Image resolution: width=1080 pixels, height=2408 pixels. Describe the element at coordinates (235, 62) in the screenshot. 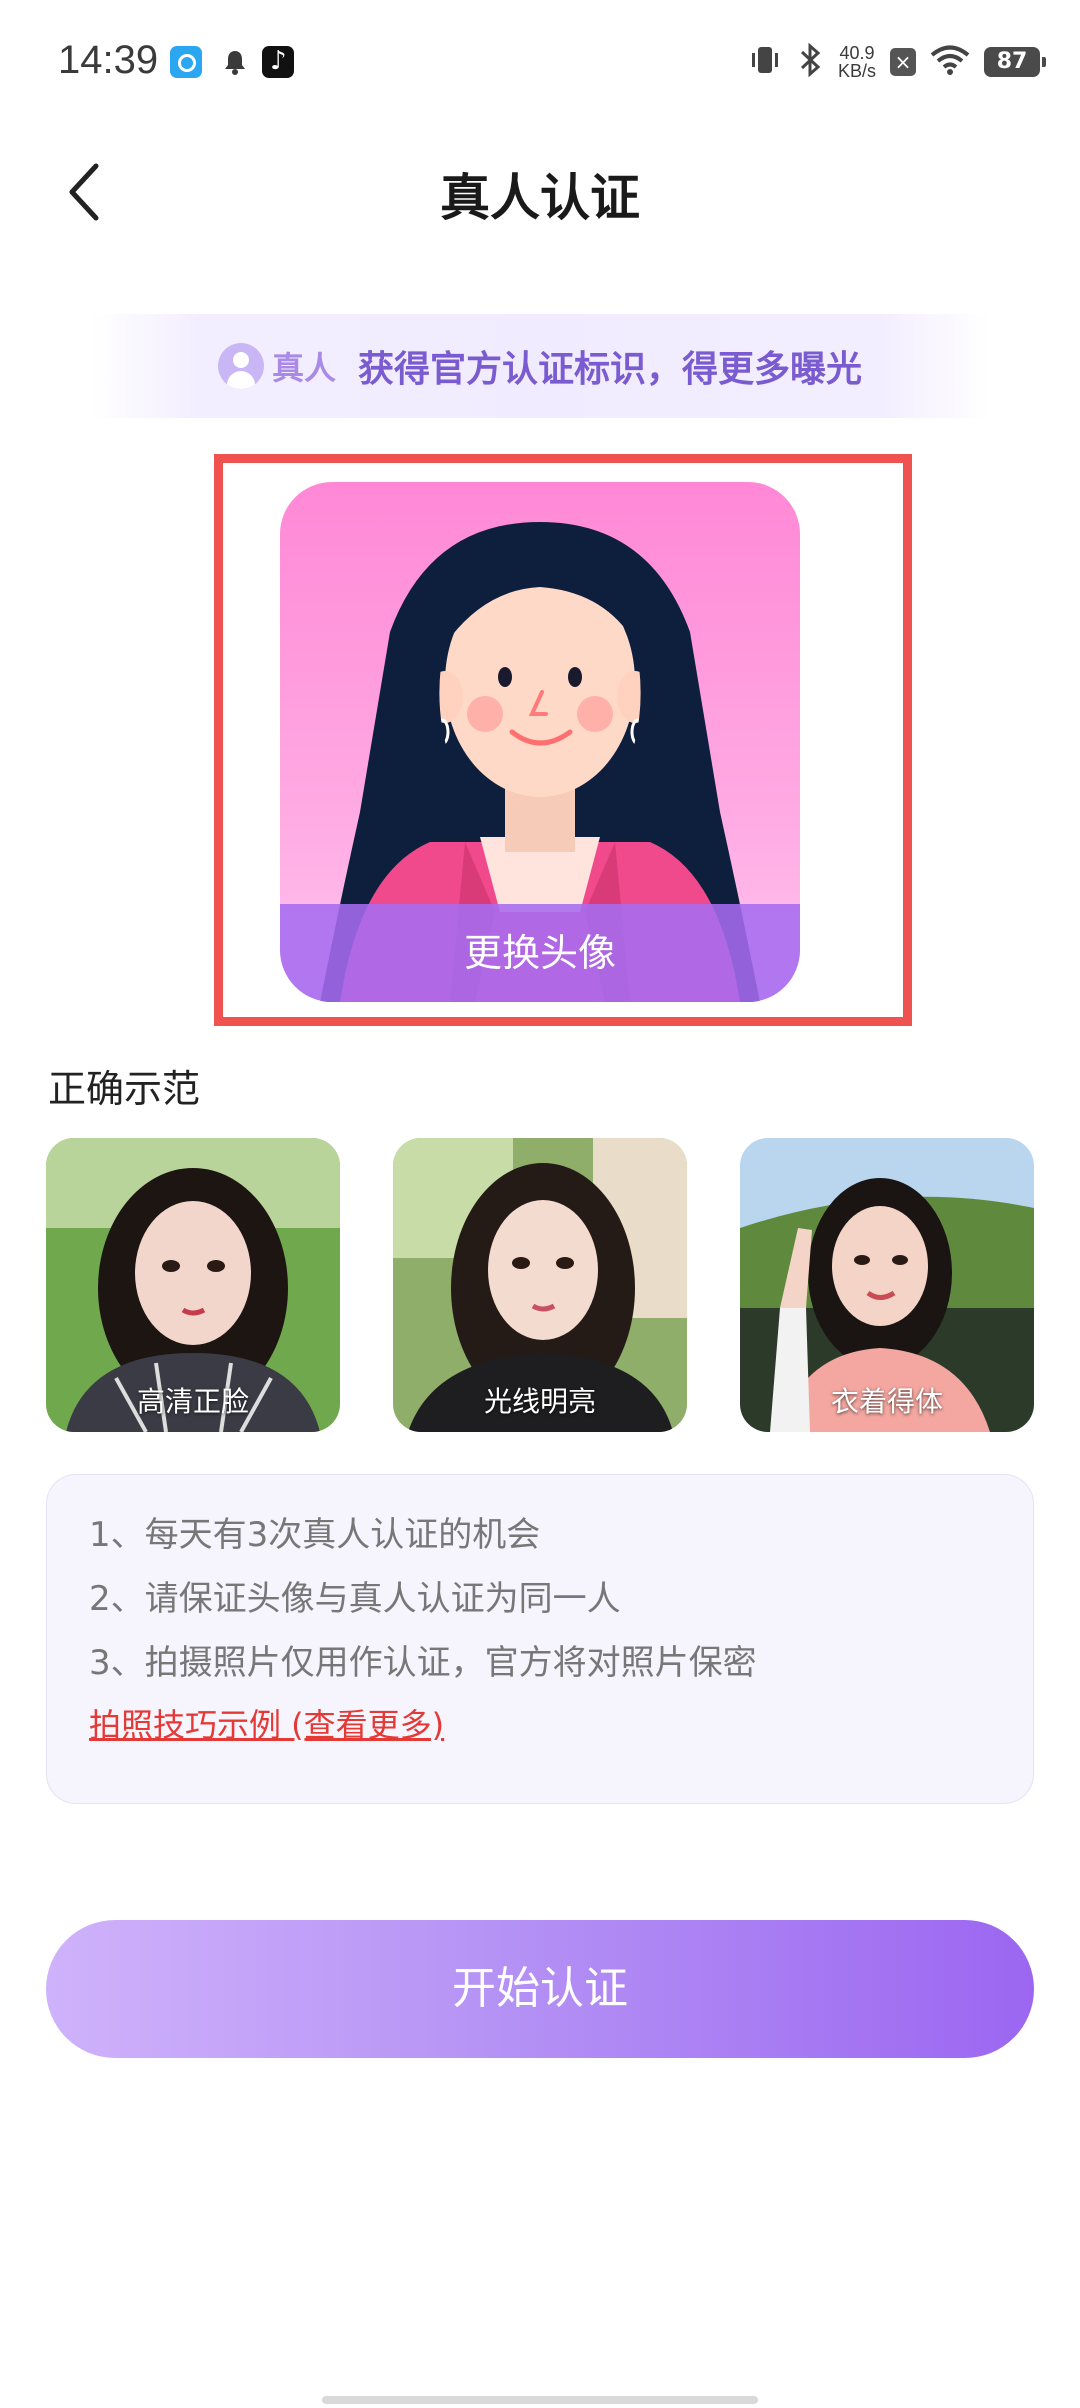

I see `bell-icon` at that location.